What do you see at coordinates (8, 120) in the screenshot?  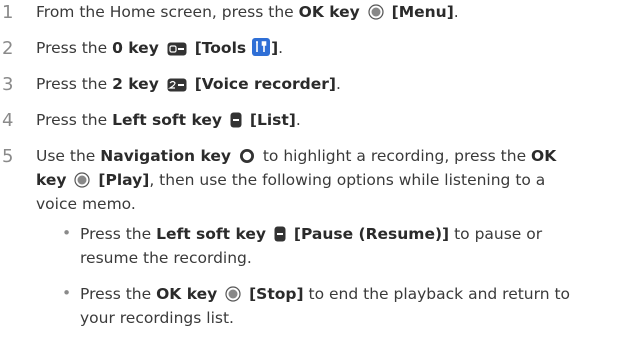 I see `step-number: 4` at bounding box center [8, 120].